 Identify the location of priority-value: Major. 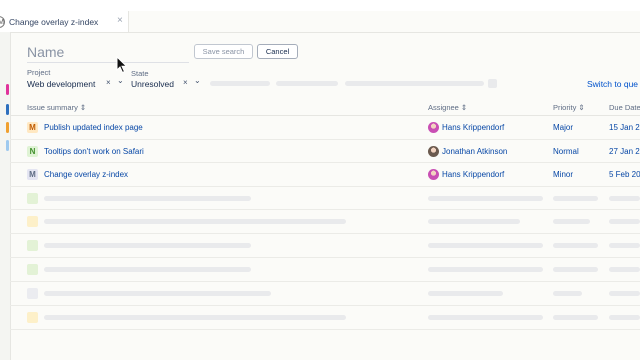
(563, 127).